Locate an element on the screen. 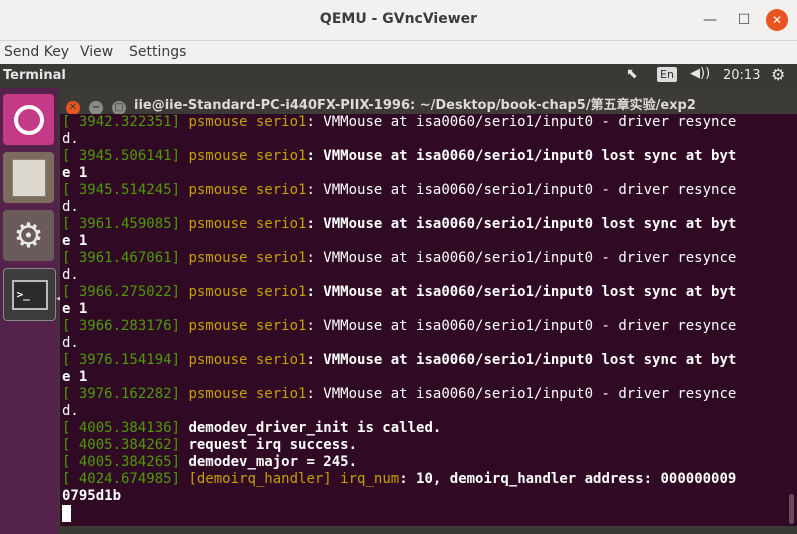 This screenshot has height=534, width=797. qemu-titlebar: QEMU - GVncViewer — ☐ ✕ is located at coordinates (398, 20).